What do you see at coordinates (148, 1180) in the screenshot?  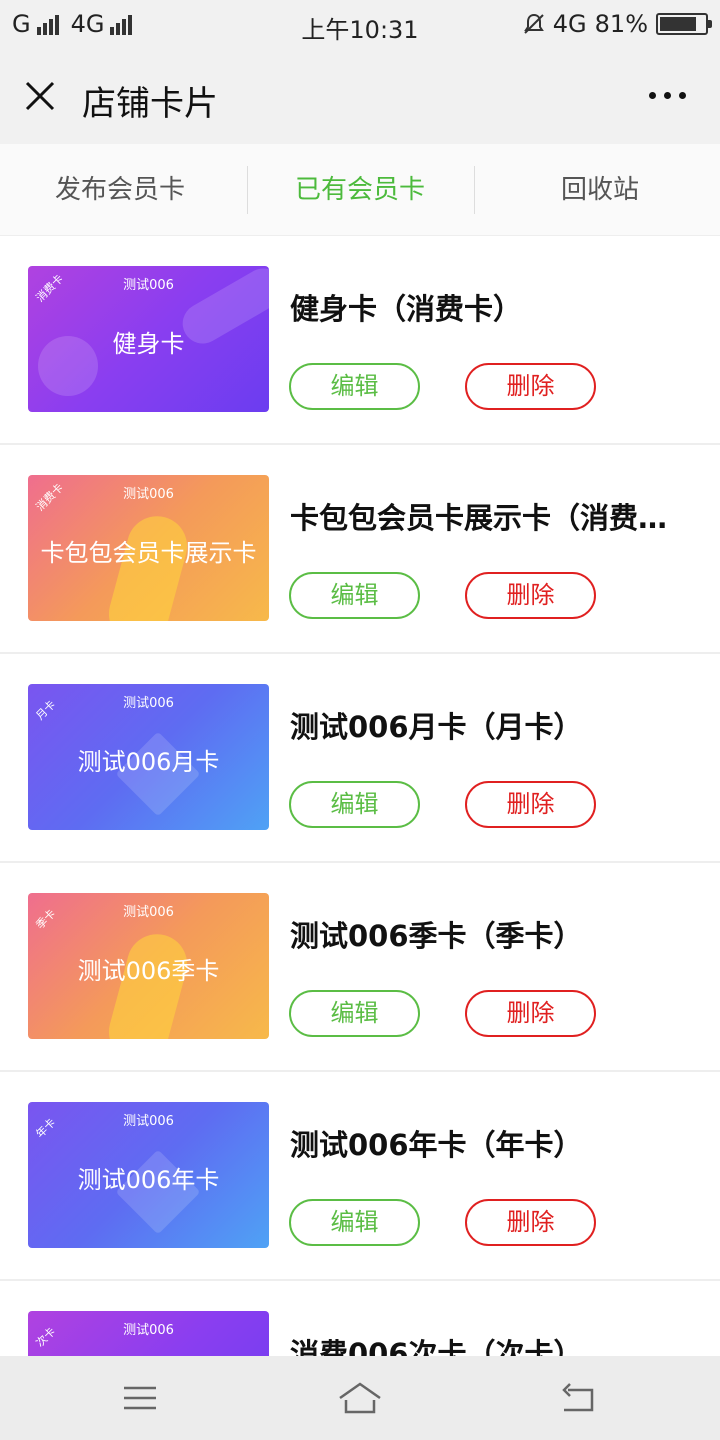 I see `card-name: 测试006年卡` at bounding box center [148, 1180].